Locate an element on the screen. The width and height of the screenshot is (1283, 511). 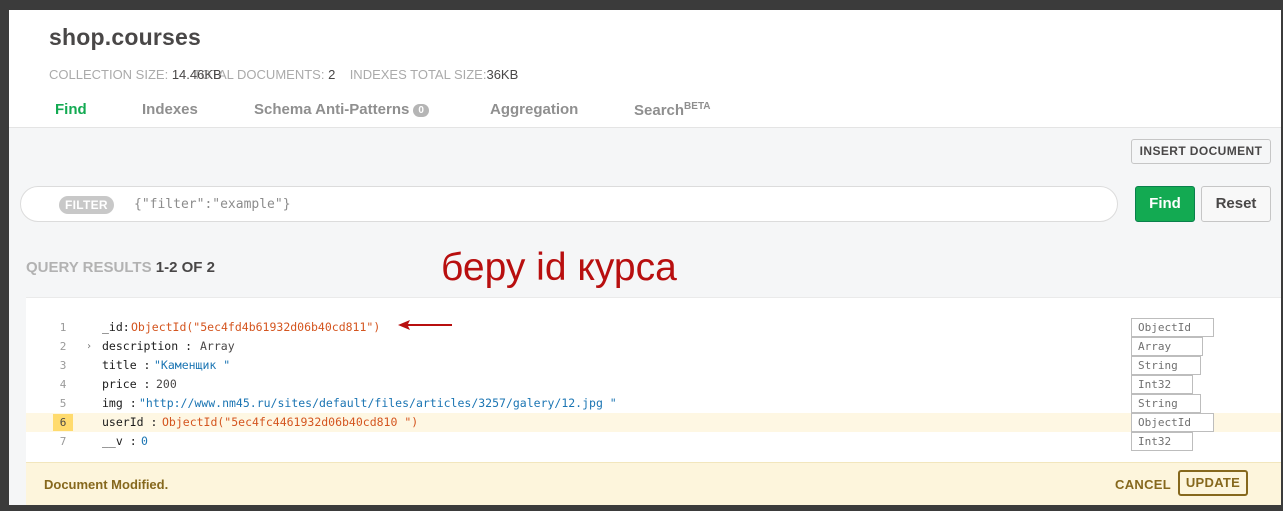
filter-bar: FILTER {"filter":"example"} is located at coordinates (569, 204).